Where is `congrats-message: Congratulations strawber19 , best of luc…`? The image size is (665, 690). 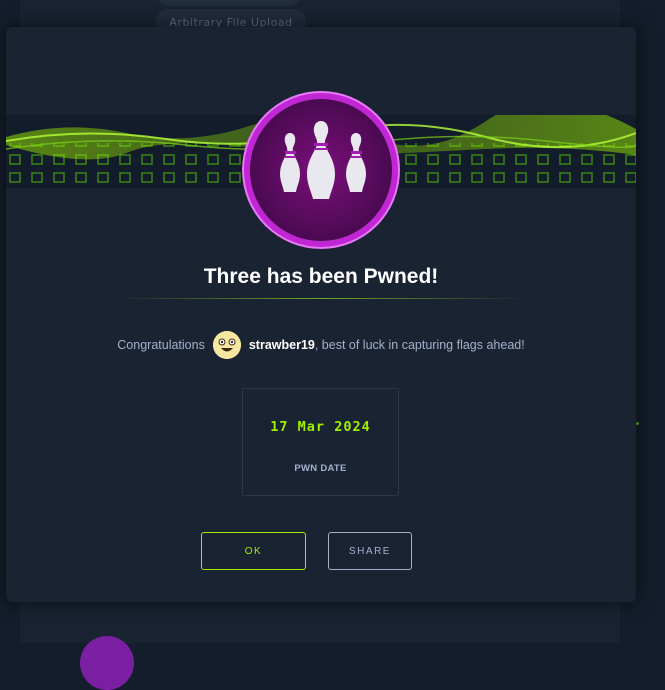
congrats-message: Congratulations strawber19 , best of luc… is located at coordinates (321, 345).